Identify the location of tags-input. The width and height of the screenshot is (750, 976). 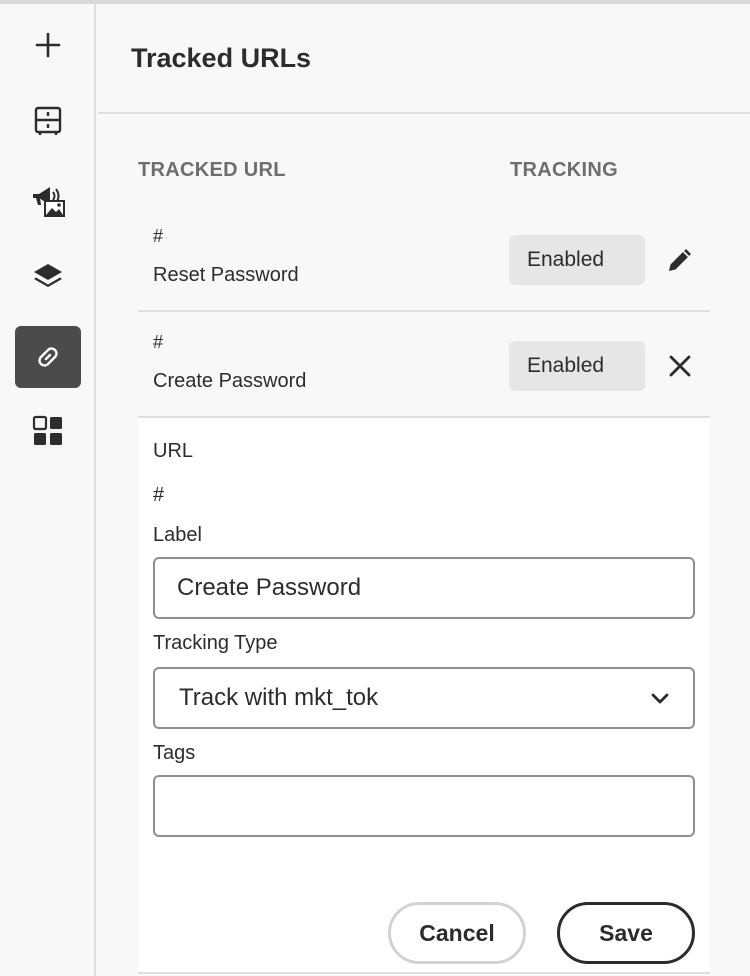
(424, 806).